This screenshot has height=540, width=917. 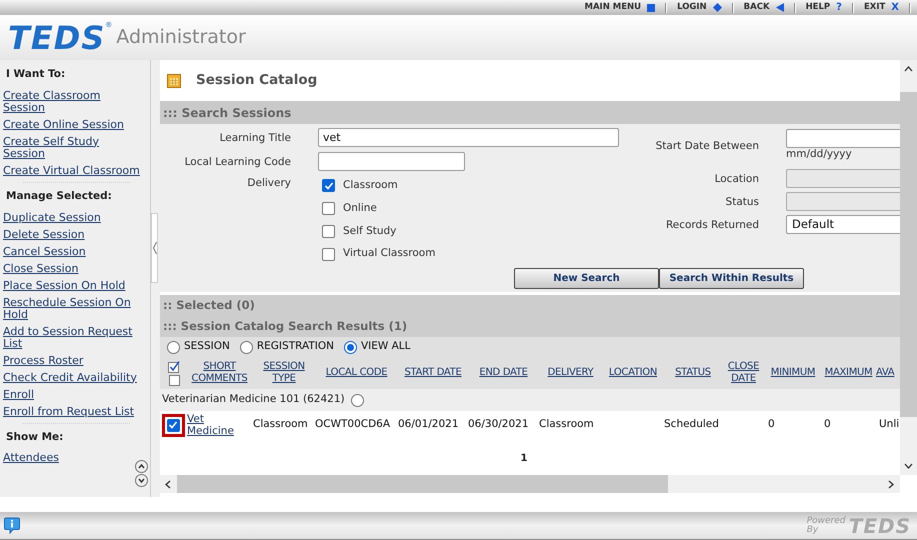 What do you see at coordinates (530, 112) in the screenshot?
I see `section-header: ::: Search Sessions` at bounding box center [530, 112].